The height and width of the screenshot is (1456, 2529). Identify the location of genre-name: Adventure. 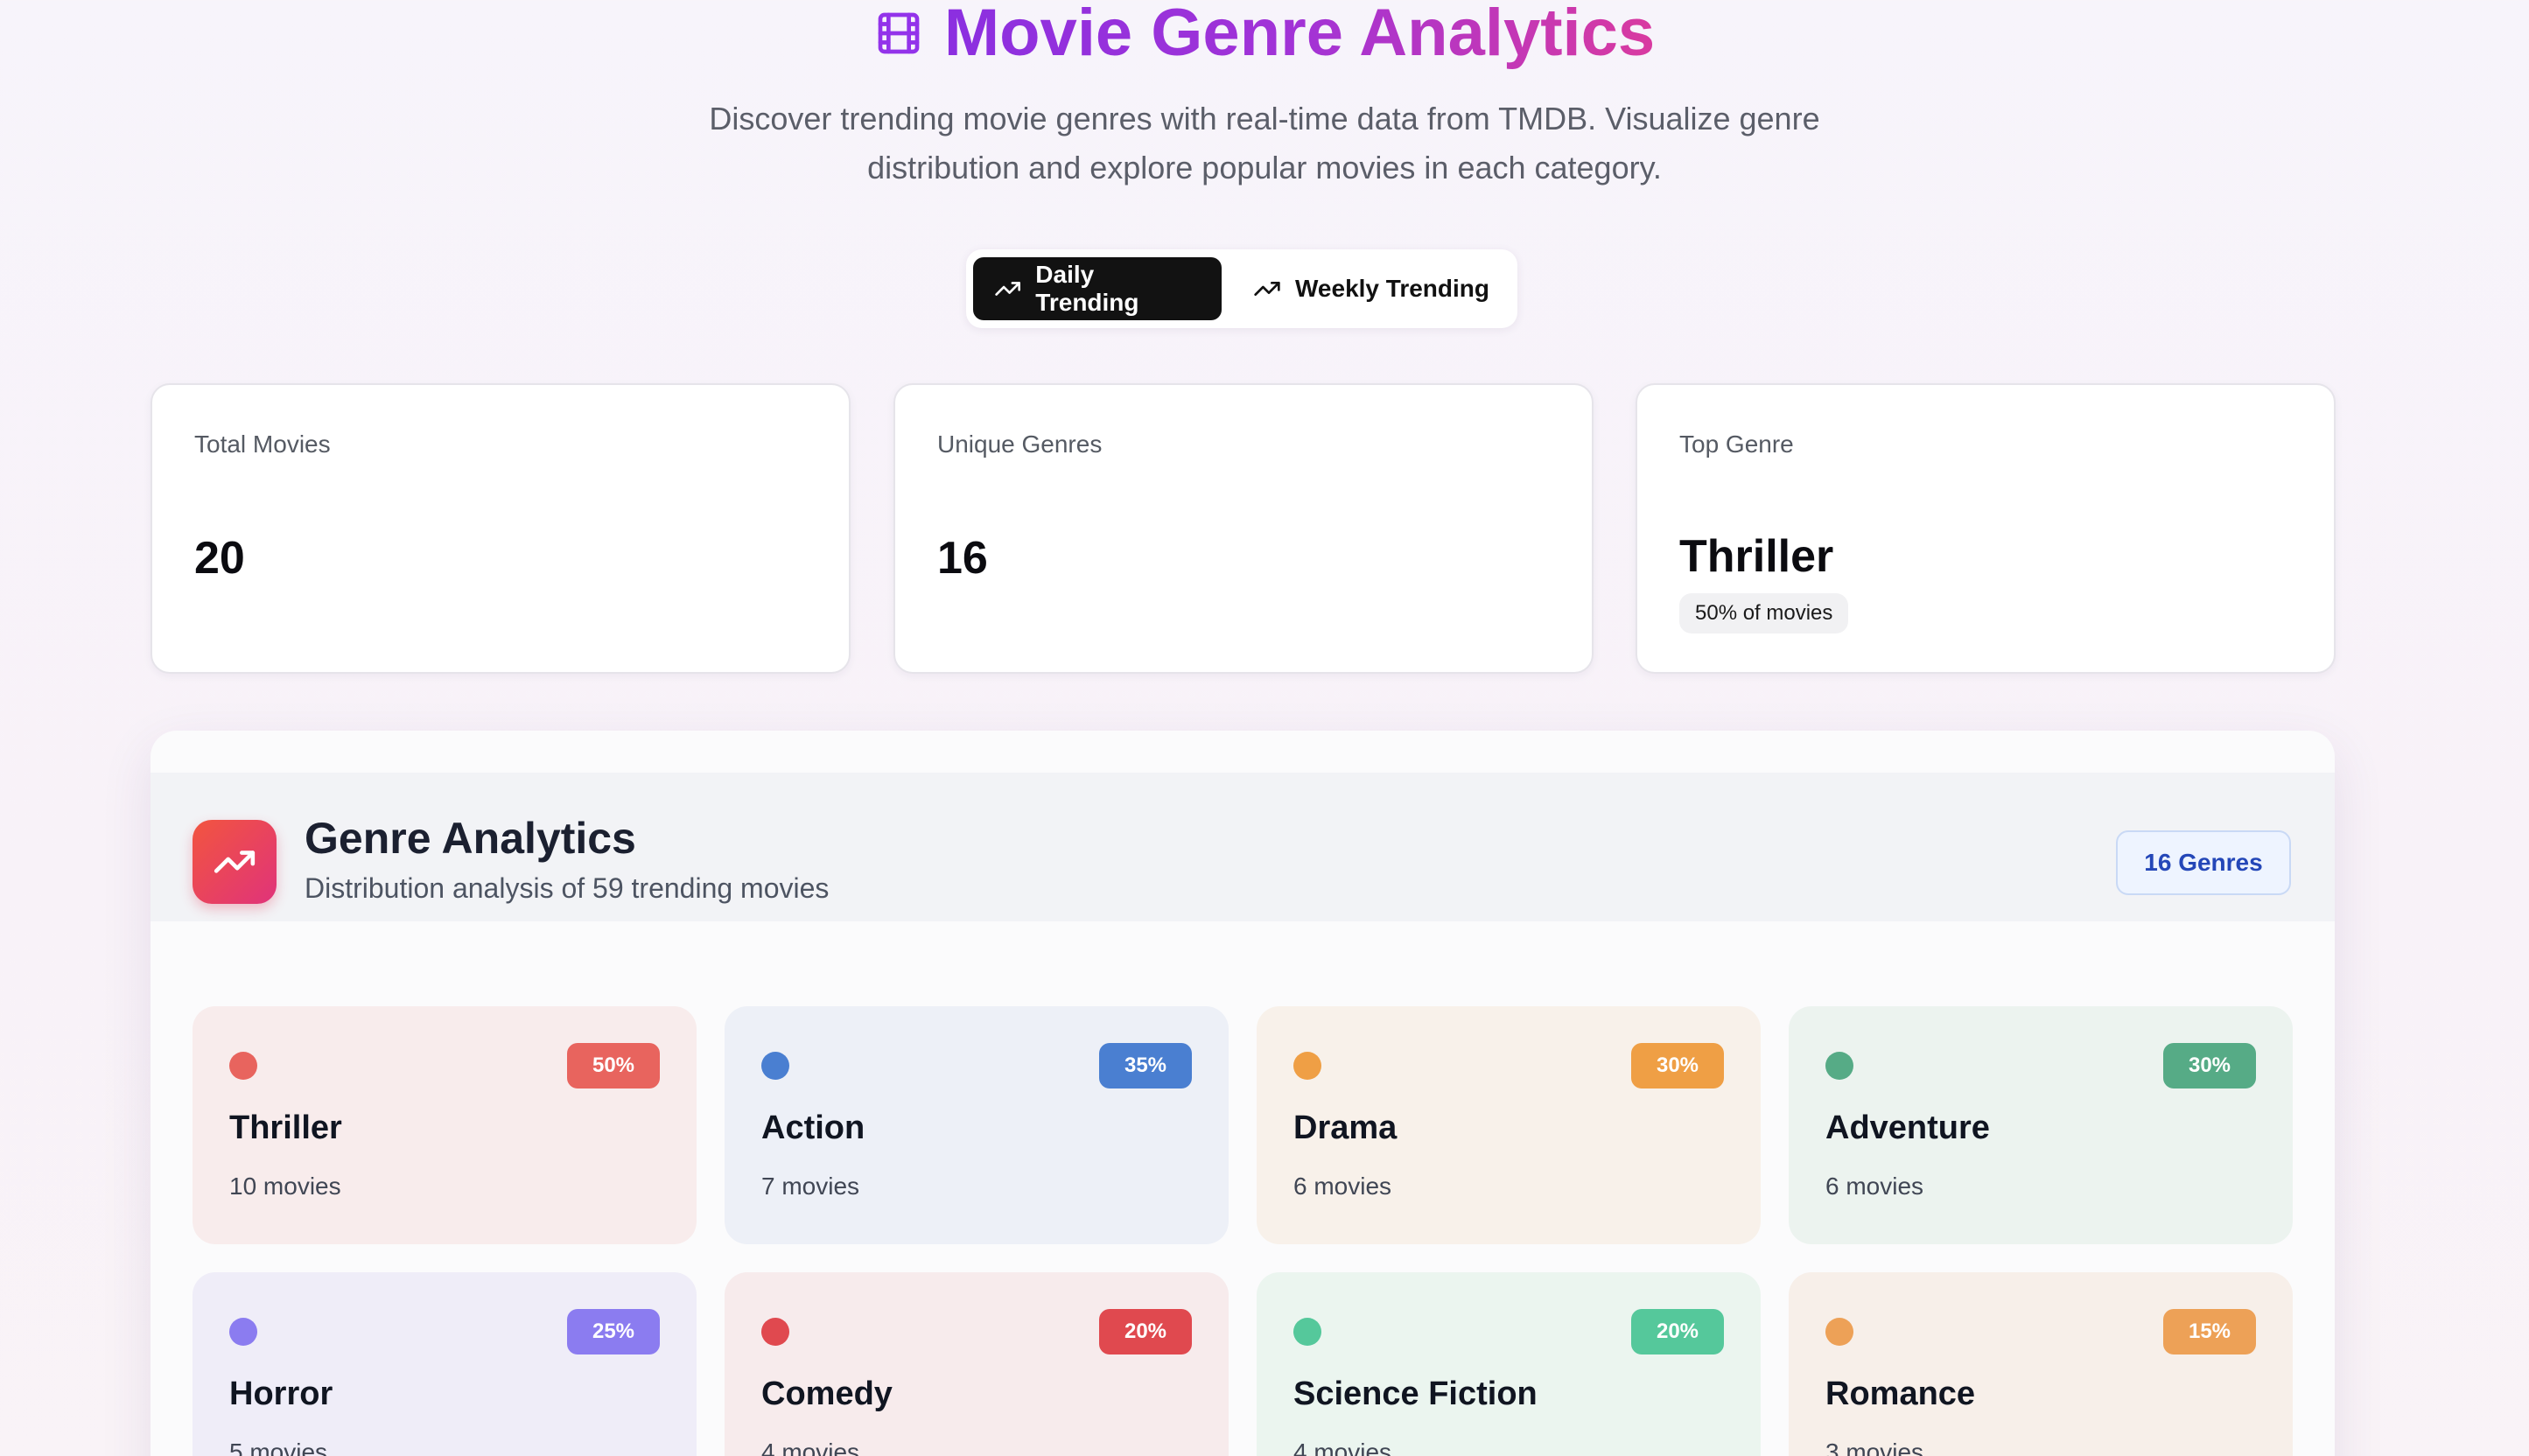
(1907, 1128).